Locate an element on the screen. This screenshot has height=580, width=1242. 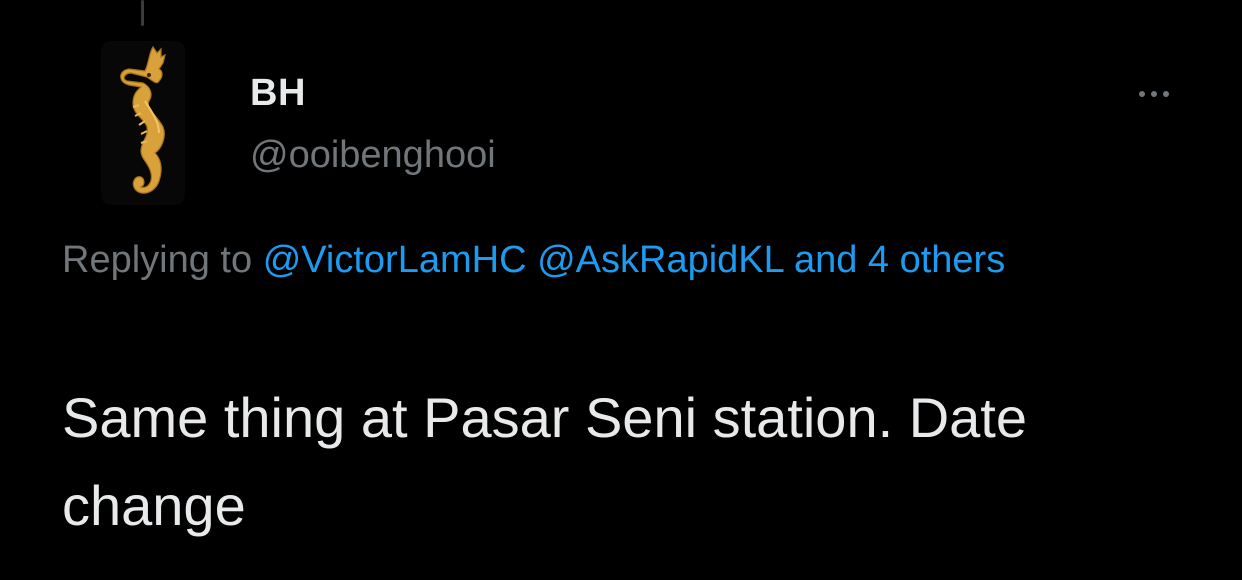
avatar is located at coordinates (143, 123).